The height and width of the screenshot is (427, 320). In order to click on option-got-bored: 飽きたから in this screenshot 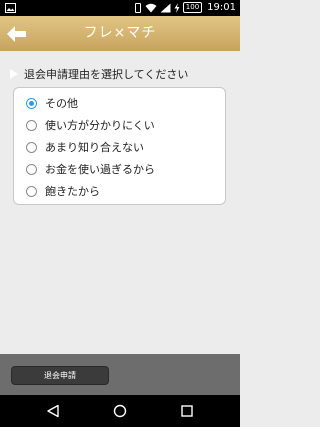, I will do `click(63, 191)`.